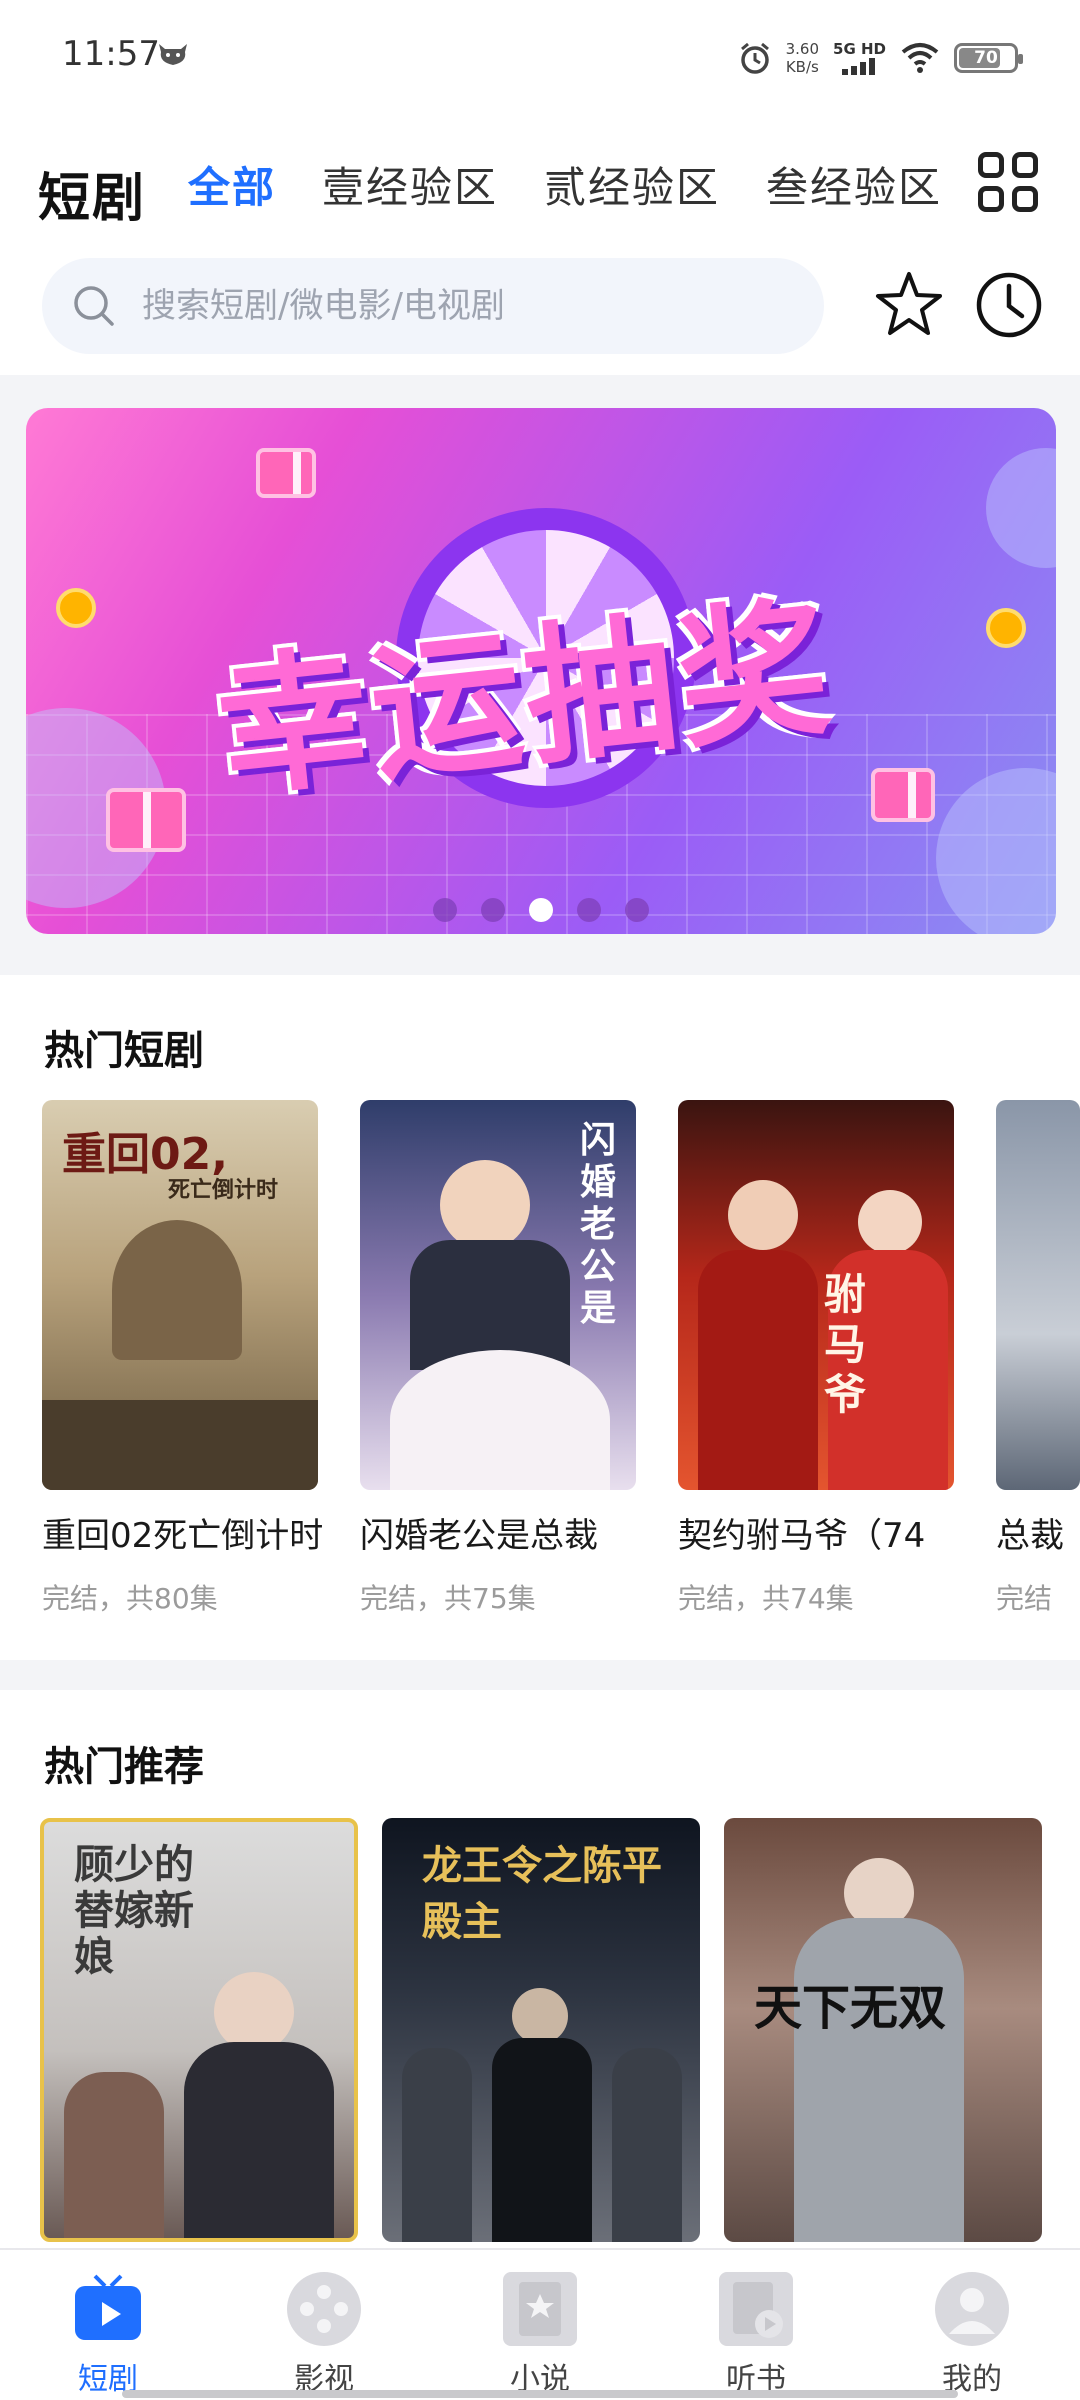 Image resolution: width=1080 pixels, height=2400 pixels. What do you see at coordinates (223, 1190) in the screenshot?
I see `poster-subtitle: 死亡倒计时` at bounding box center [223, 1190].